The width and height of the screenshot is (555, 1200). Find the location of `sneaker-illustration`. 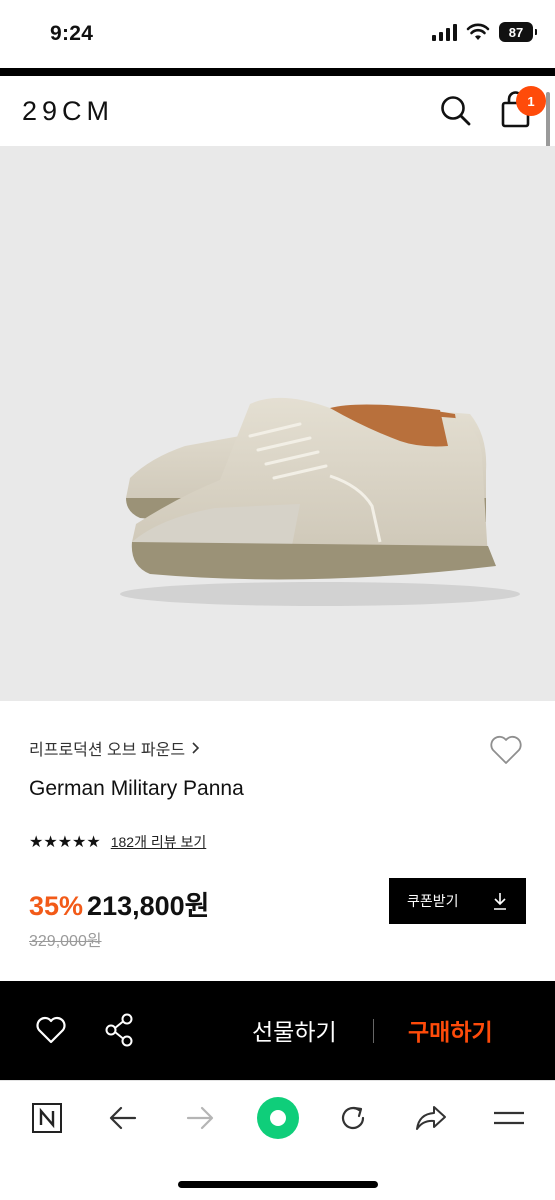

sneaker-illustration is located at coordinates (320, 501).